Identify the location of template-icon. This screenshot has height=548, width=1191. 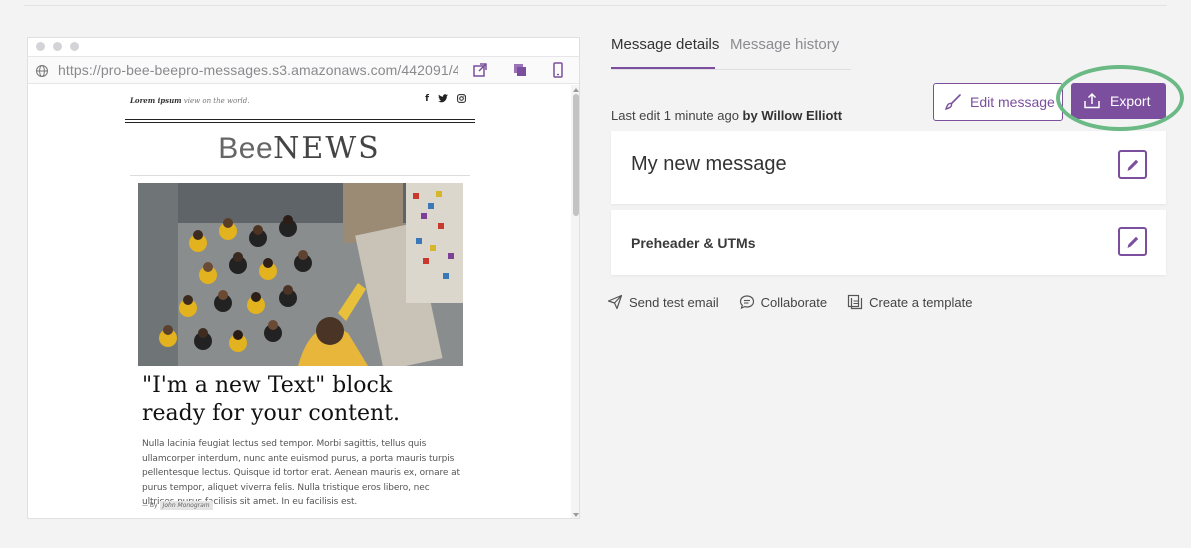
(855, 302).